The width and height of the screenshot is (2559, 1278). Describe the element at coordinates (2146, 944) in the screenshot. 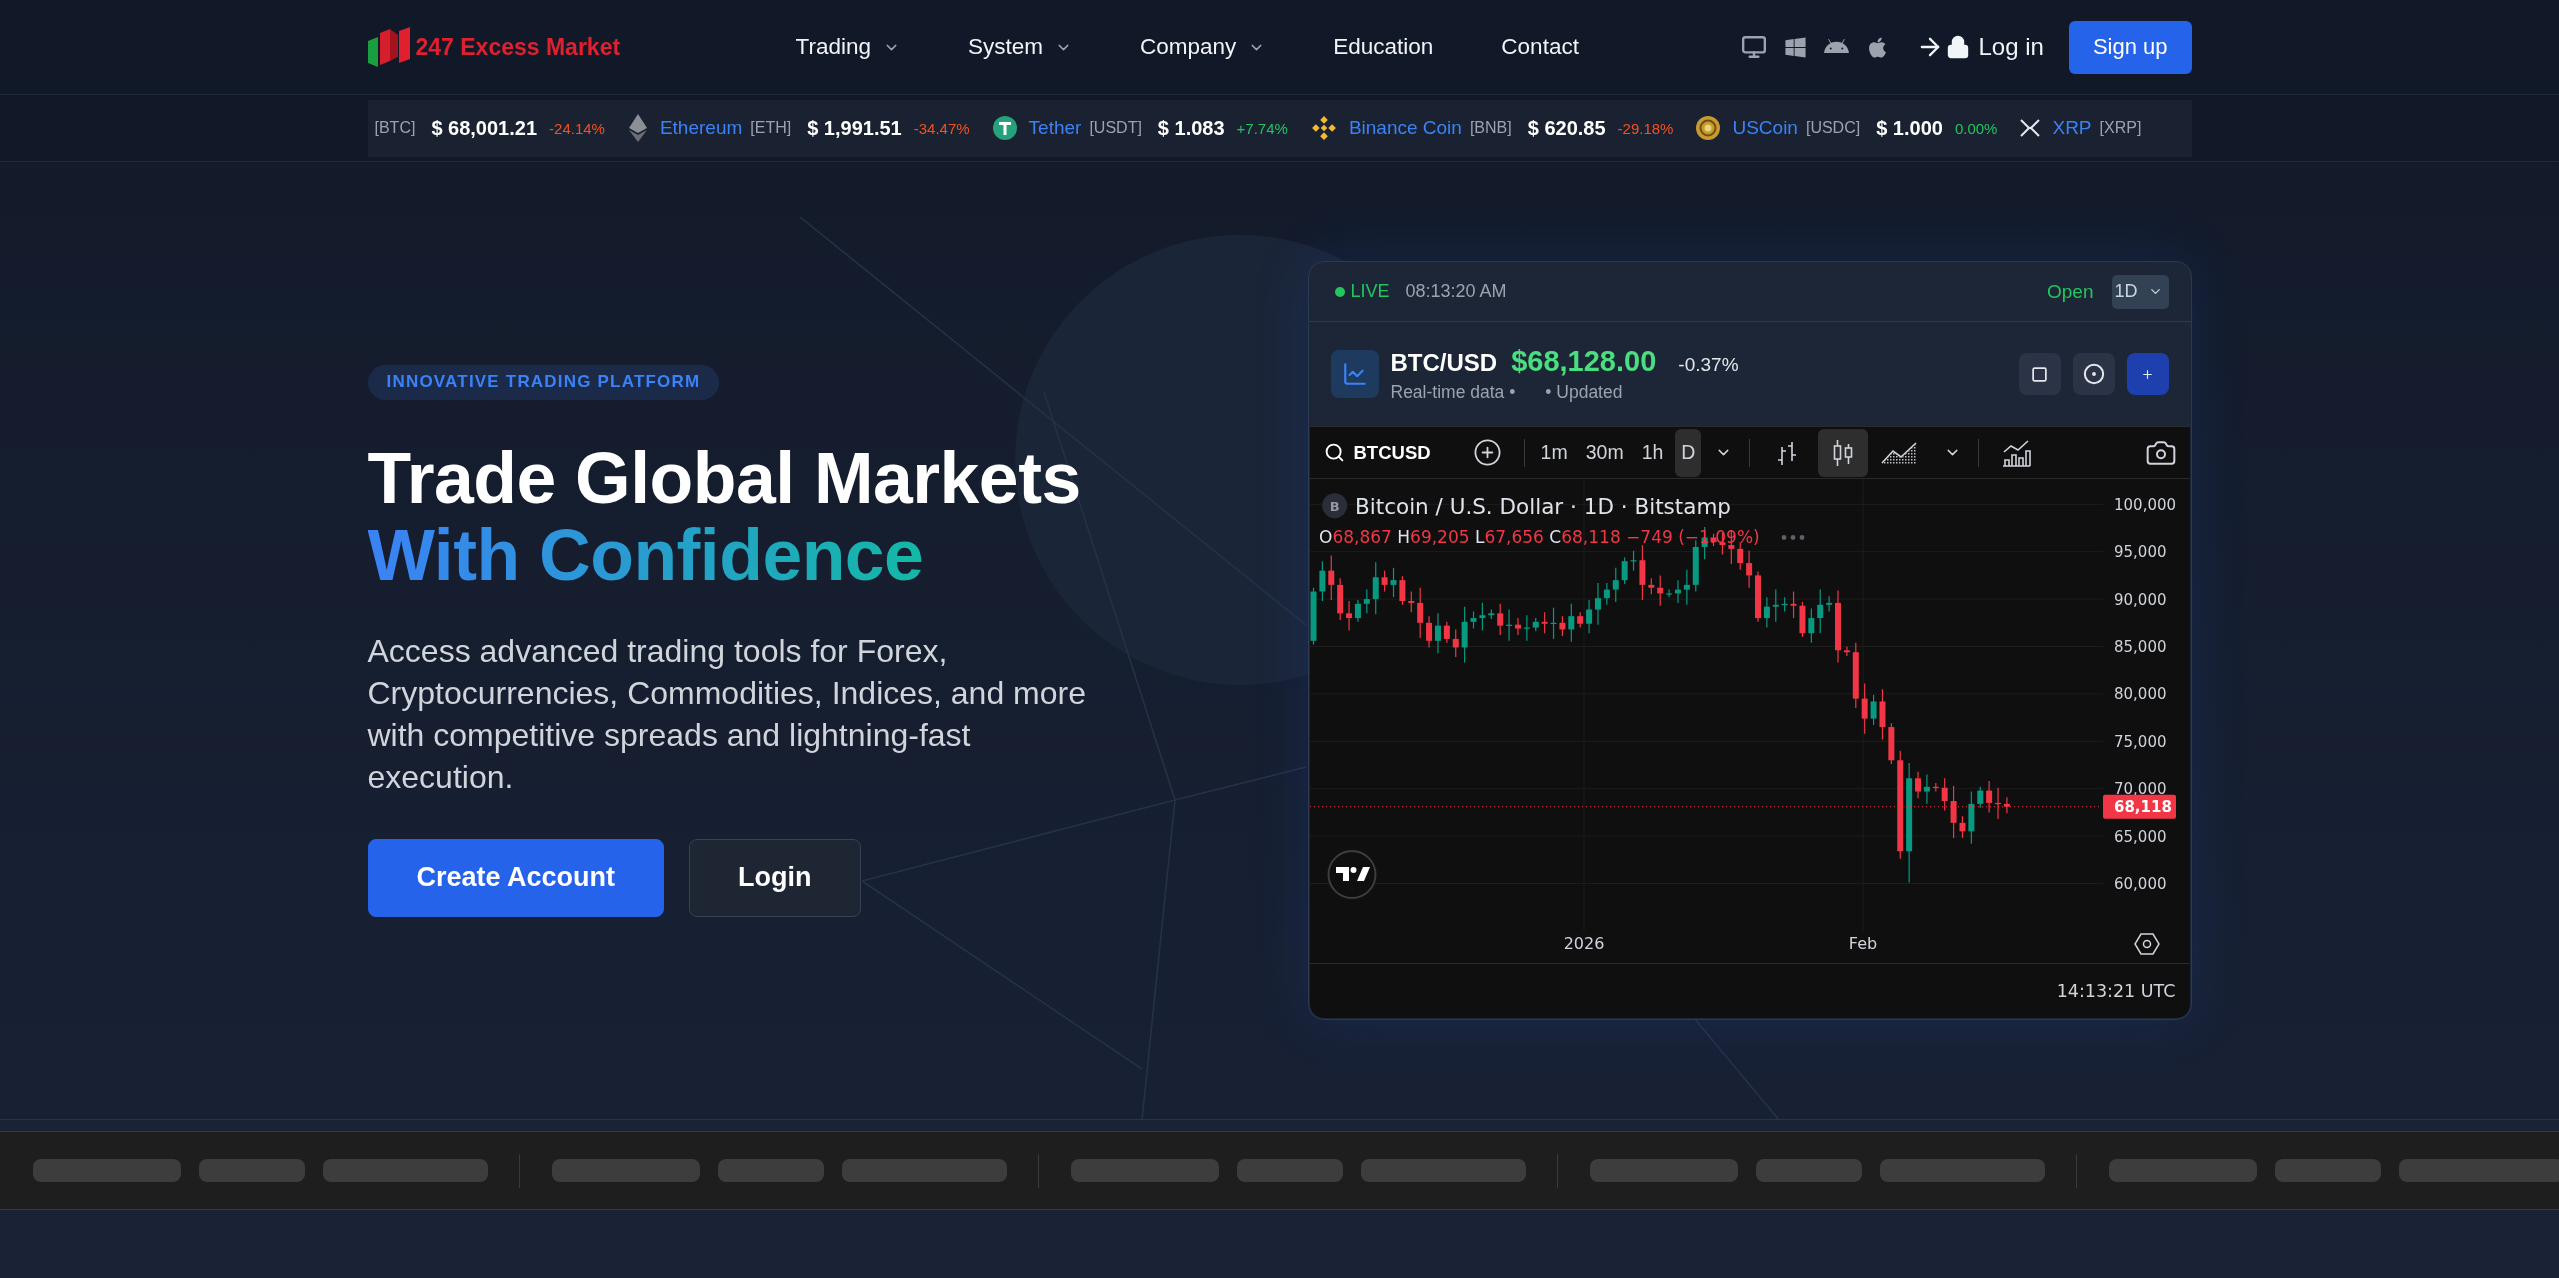

I see `settings-icon` at that location.